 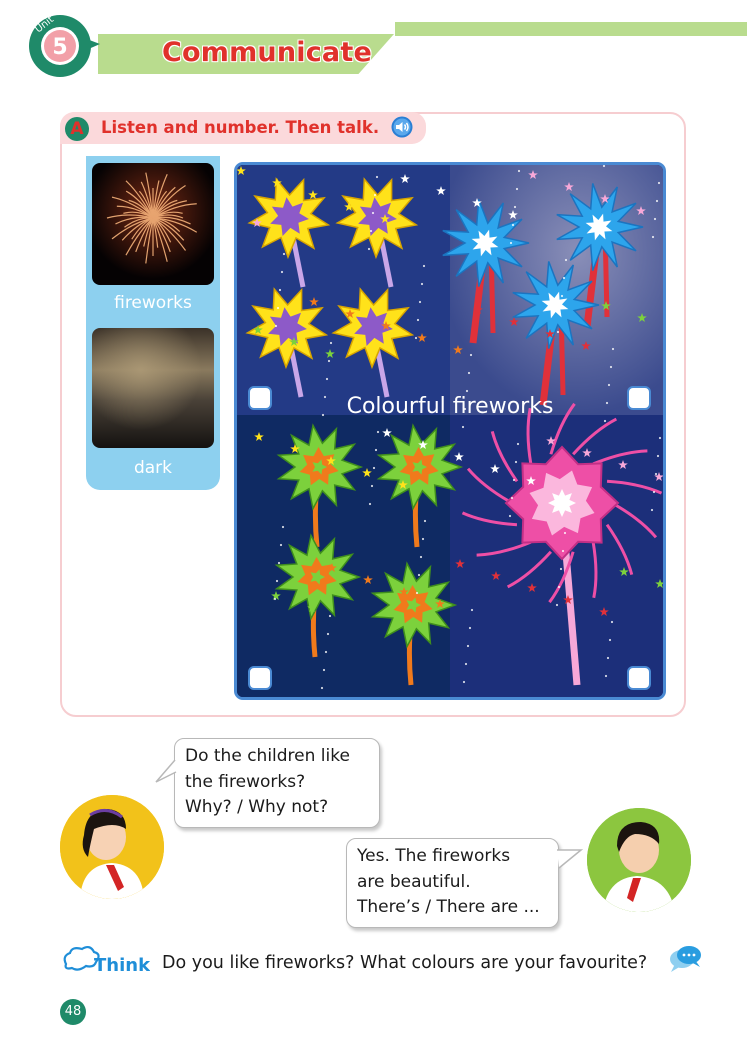 What do you see at coordinates (685, 959) in the screenshot?
I see `chat-bubble-icon` at bounding box center [685, 959].